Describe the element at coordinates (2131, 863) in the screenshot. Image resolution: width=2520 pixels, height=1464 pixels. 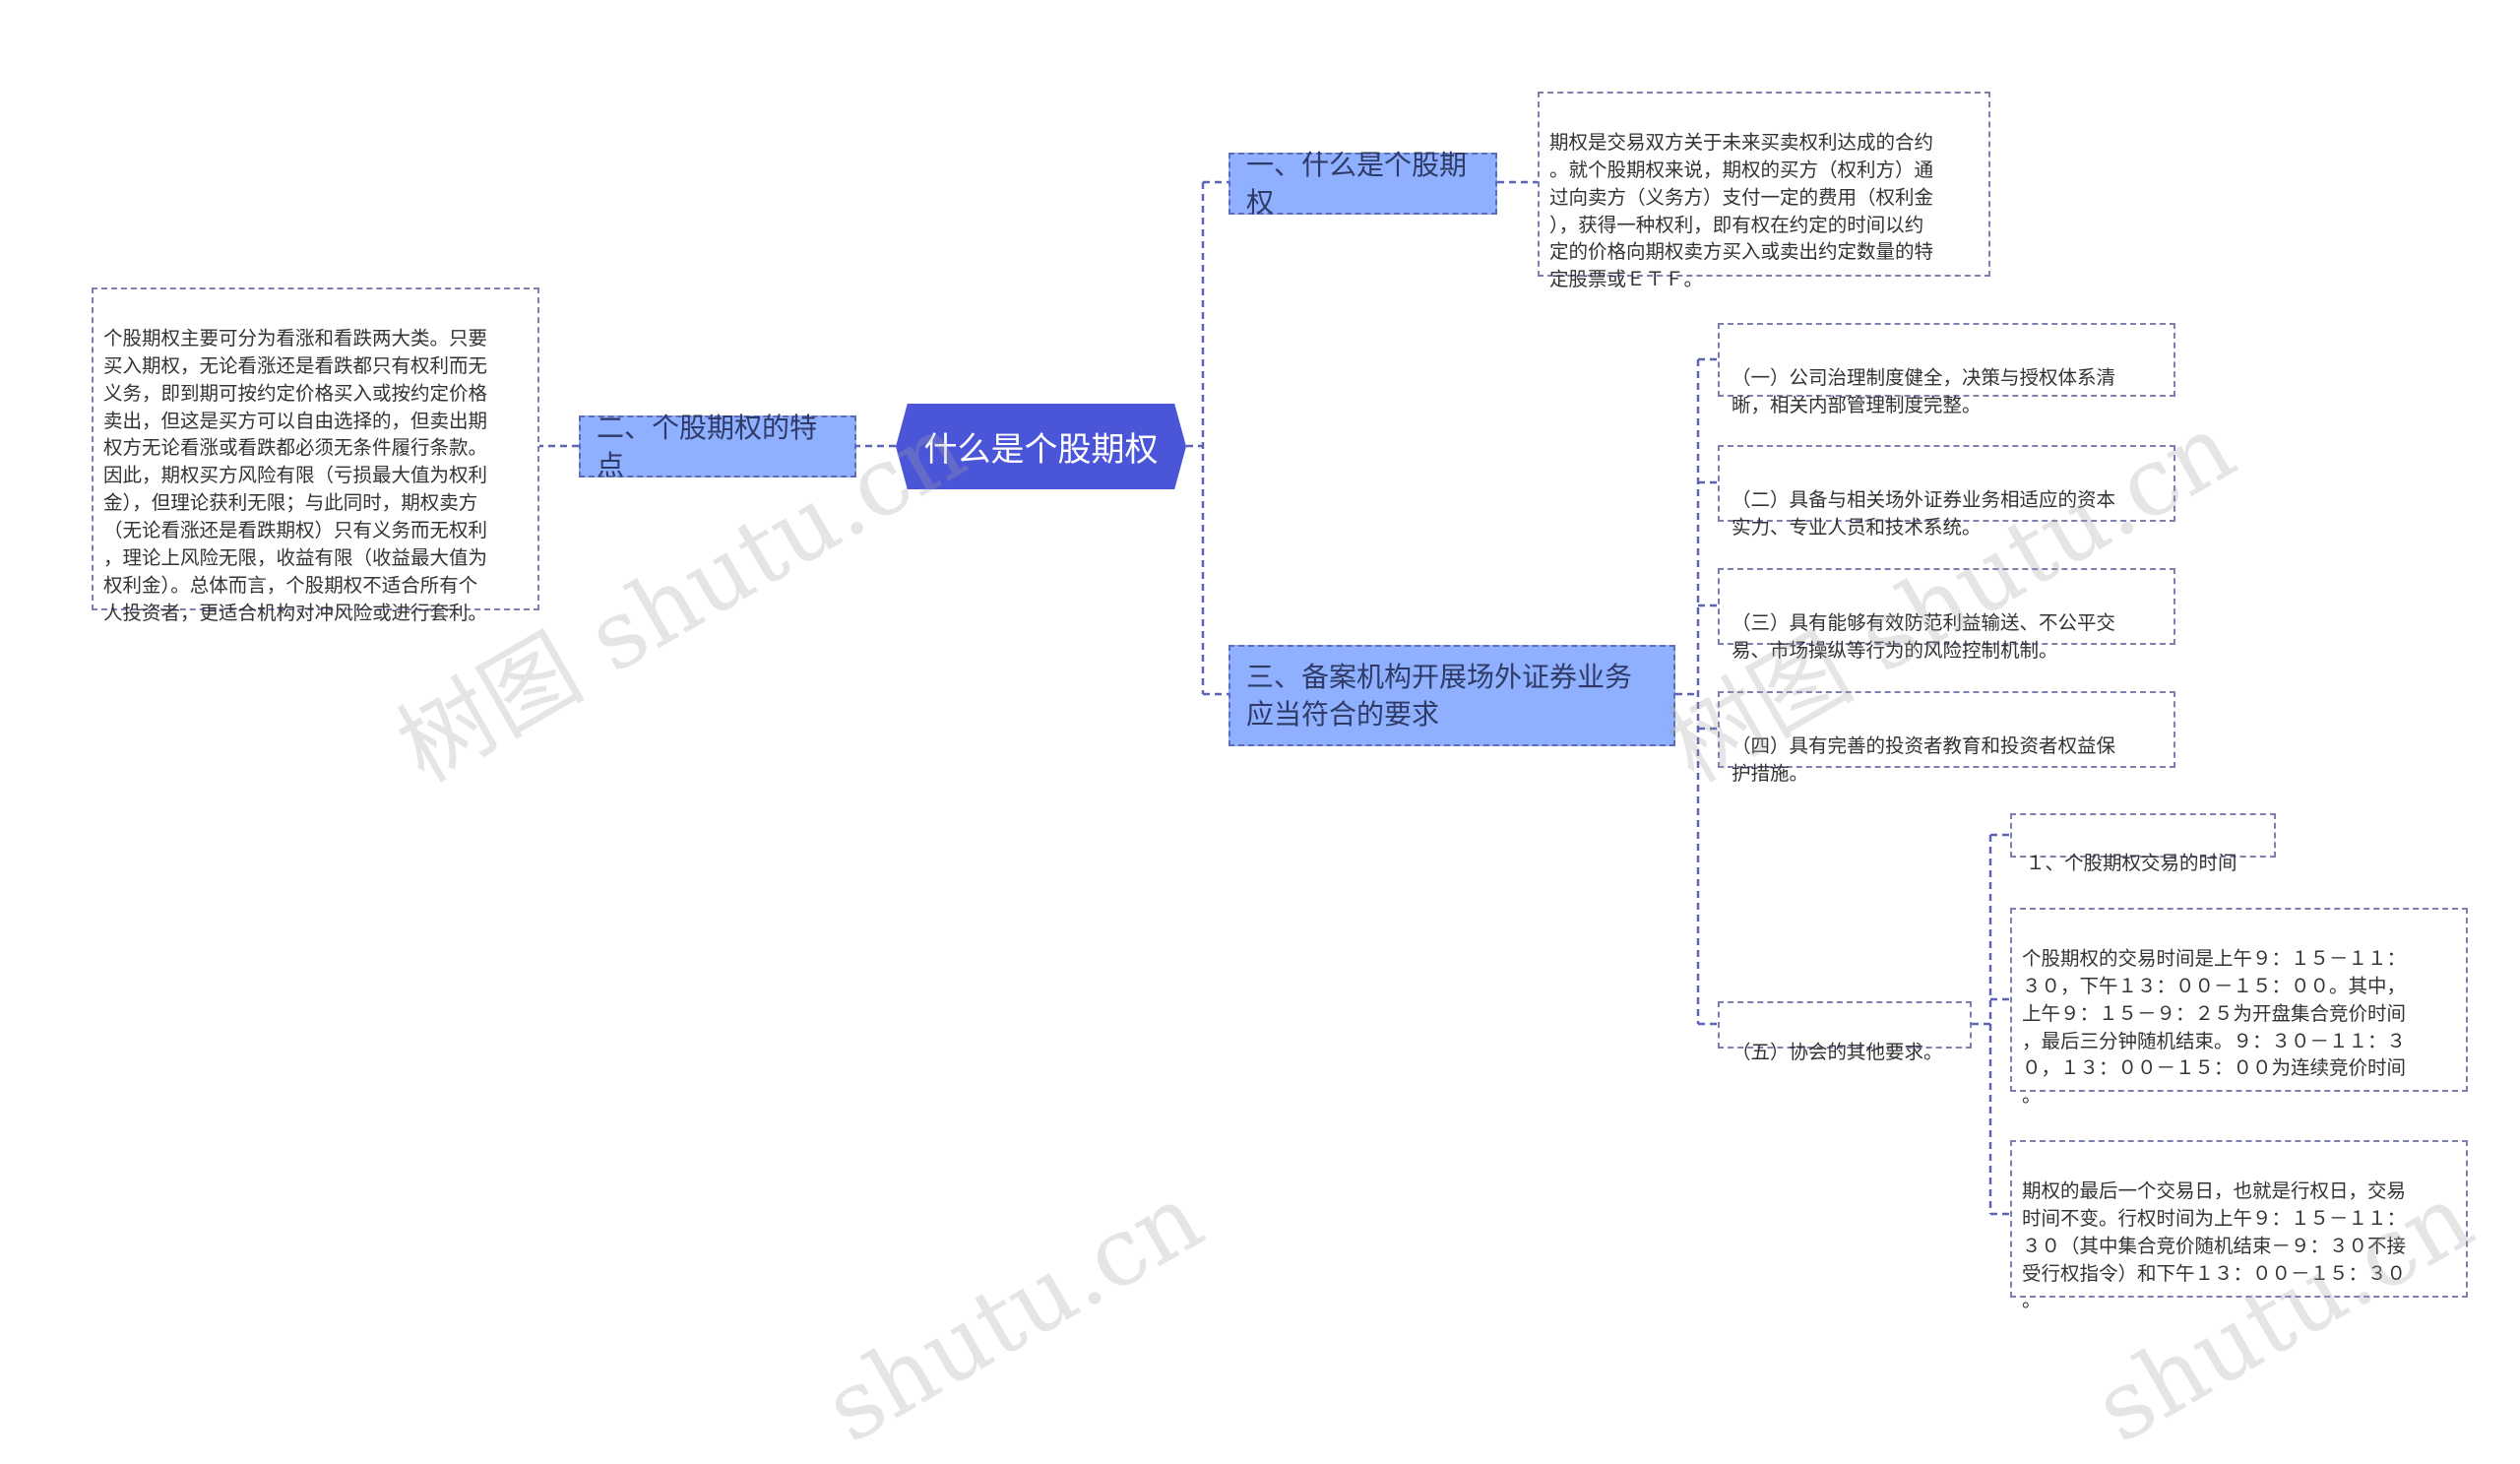
I see `leaf-text: １、个股期权交易的时间` at that location.